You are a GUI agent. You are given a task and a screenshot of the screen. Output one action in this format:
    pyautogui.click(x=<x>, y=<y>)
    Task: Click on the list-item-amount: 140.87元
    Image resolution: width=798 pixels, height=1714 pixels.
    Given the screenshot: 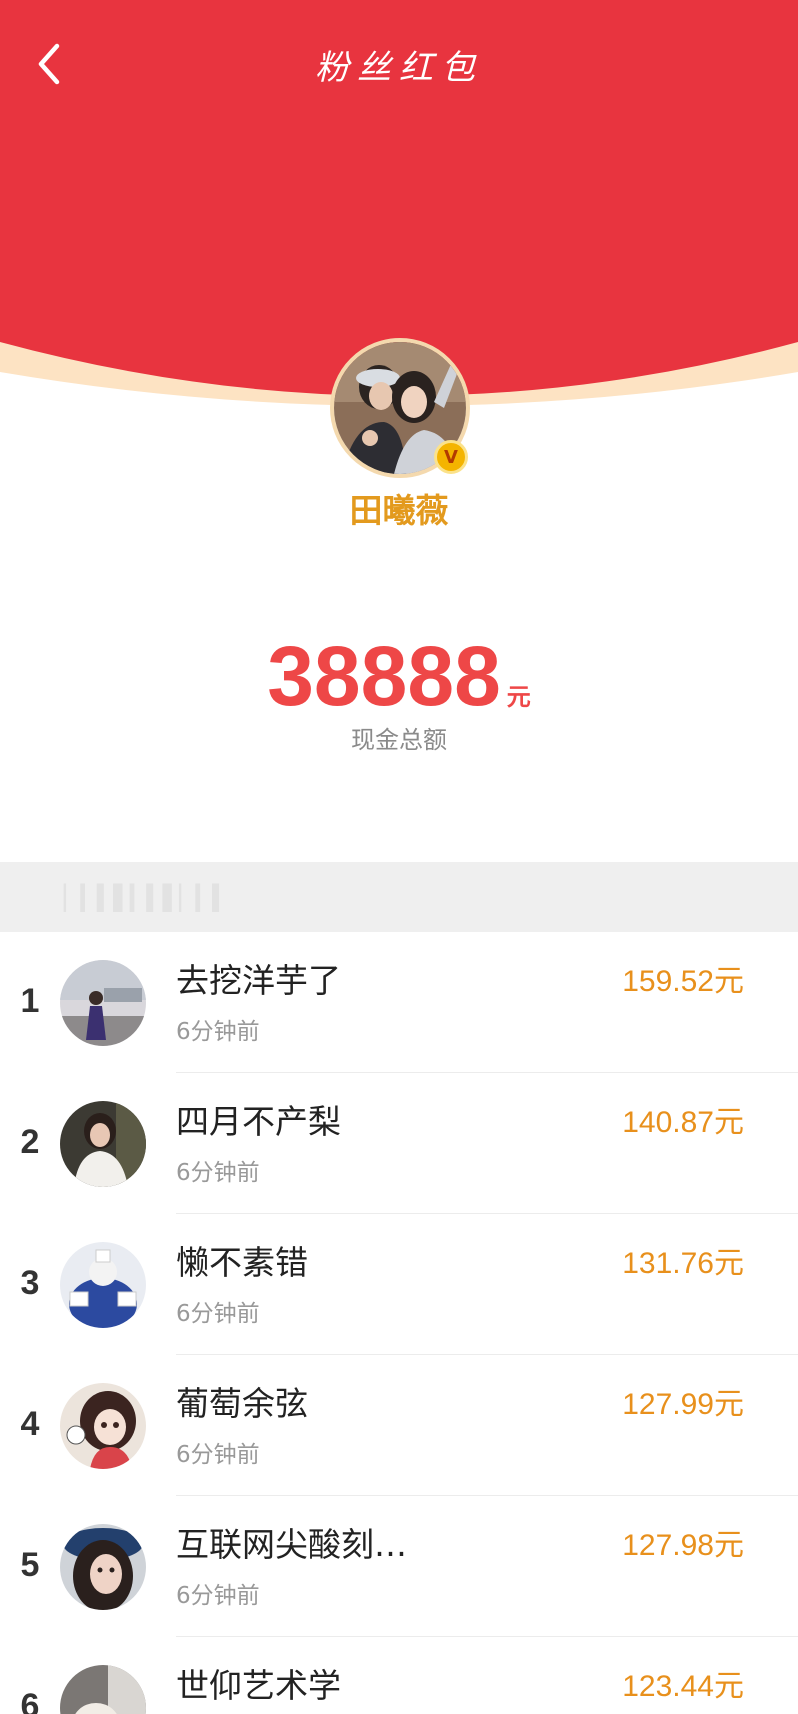 What is the action you would take?
    pyautogui.click(x=683, y=1122)
    